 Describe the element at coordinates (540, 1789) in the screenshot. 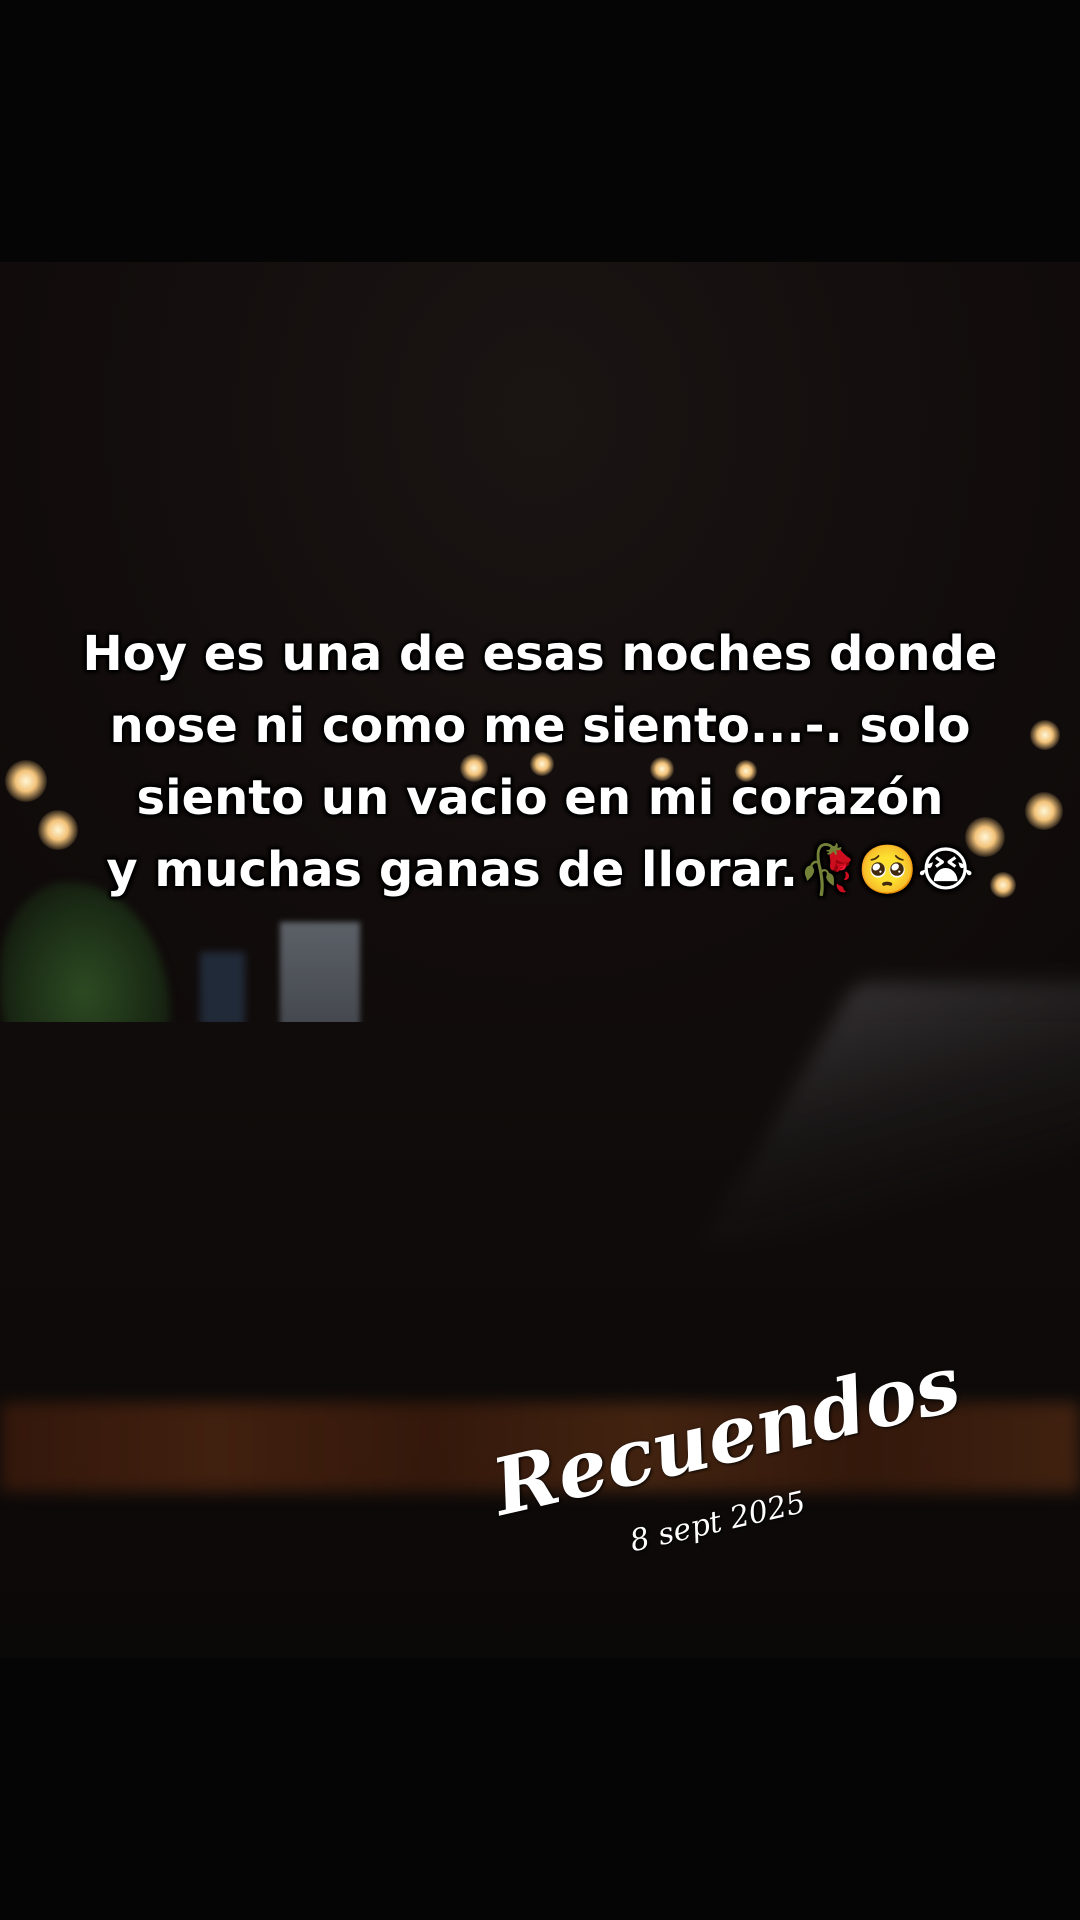

I see `letterbox-bottom` at that location.